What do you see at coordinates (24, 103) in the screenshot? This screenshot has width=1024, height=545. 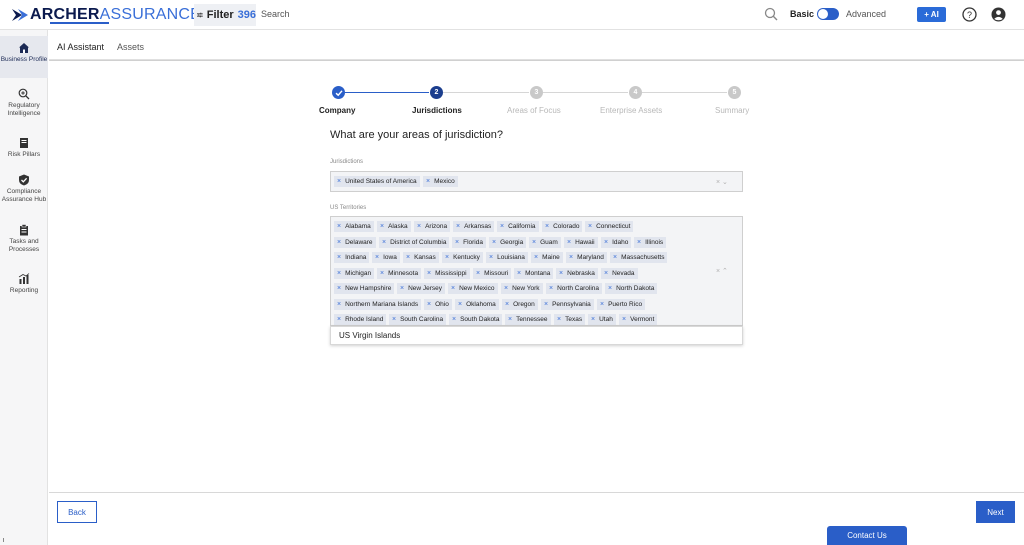 I see `sidebar-item-regulatory-intelligence: Regulatory Intelligence` at bounding box center [24, 103].